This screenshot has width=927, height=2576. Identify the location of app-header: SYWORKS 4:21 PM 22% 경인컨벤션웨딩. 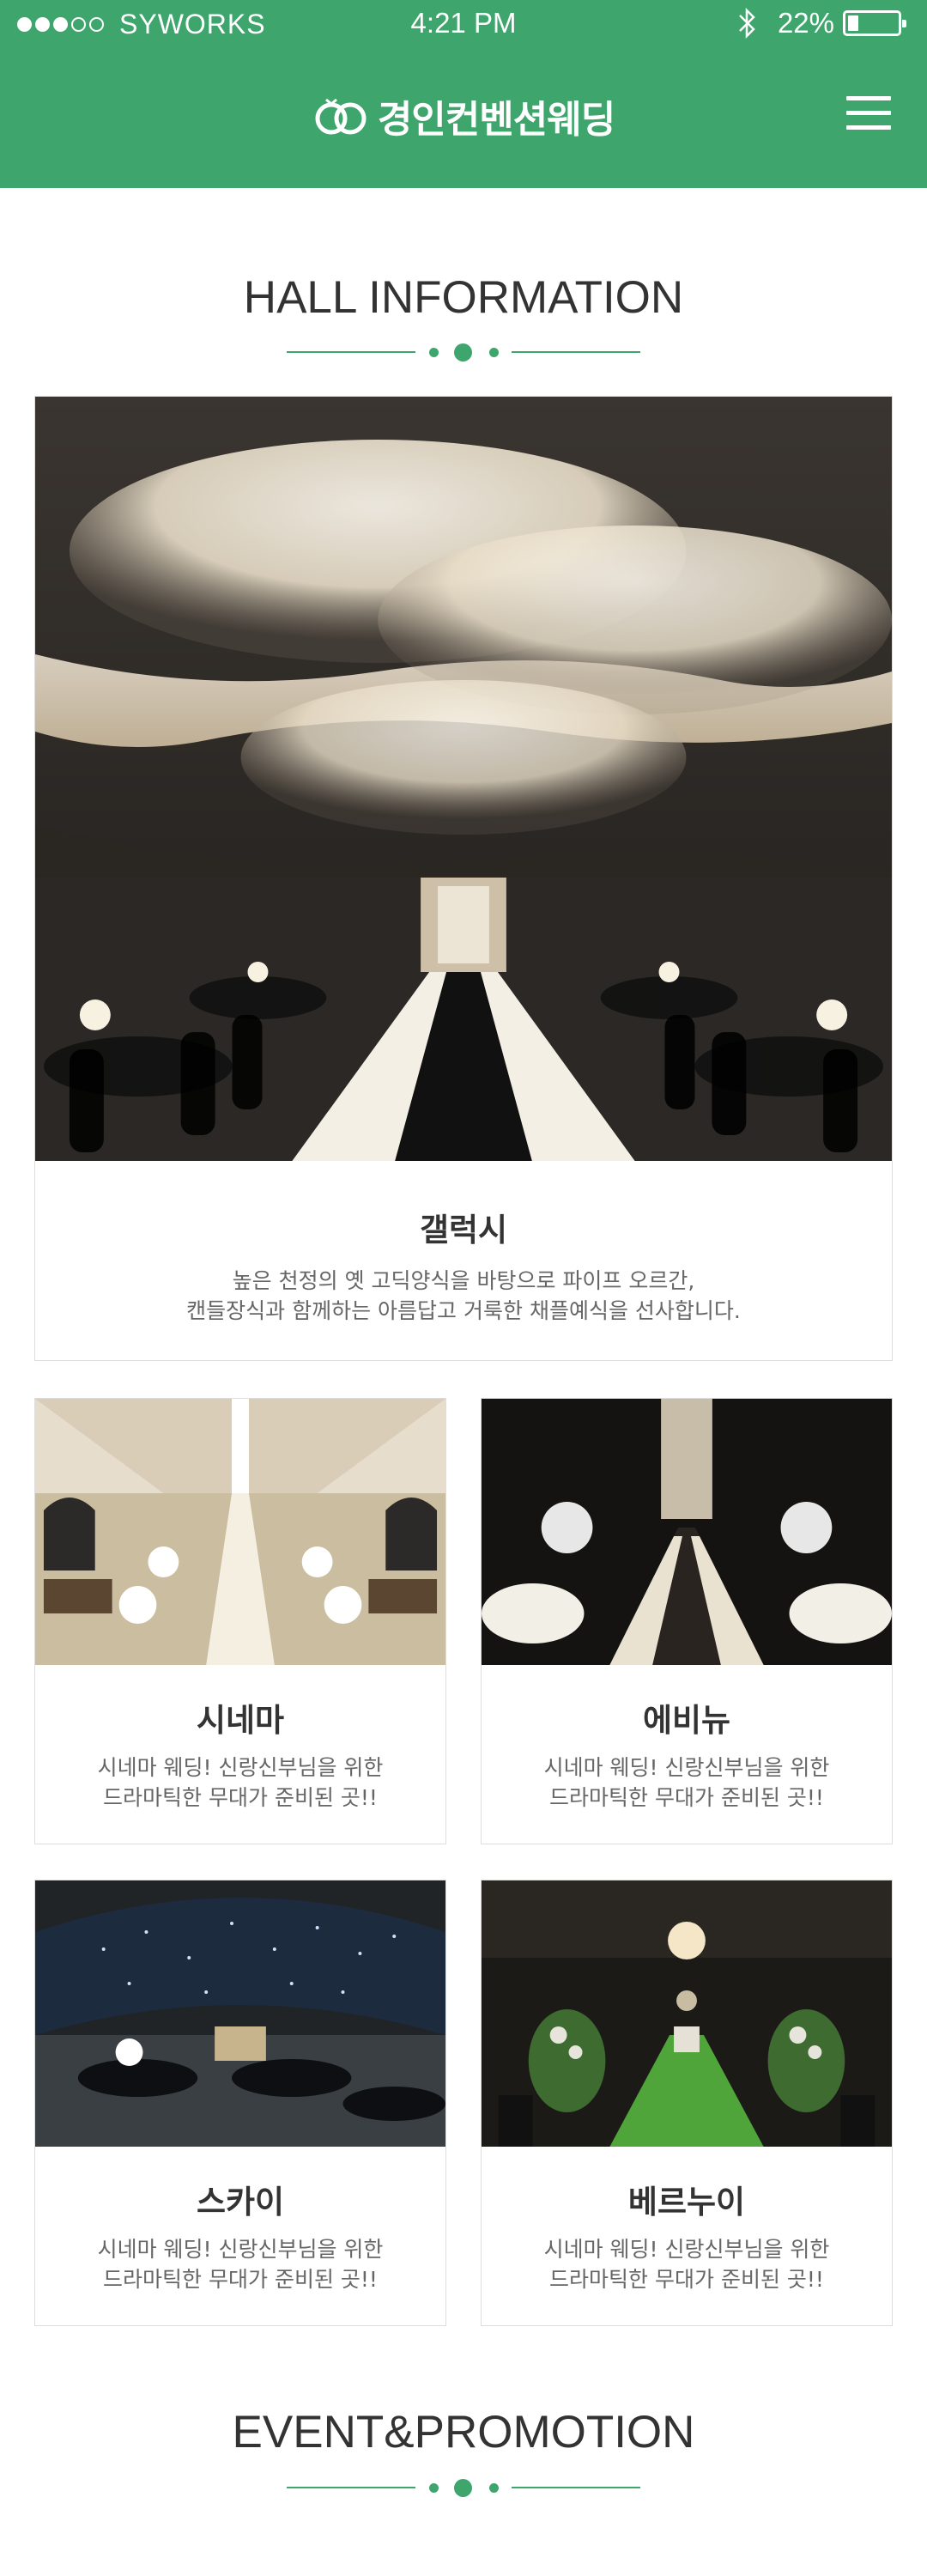
(463, 94).